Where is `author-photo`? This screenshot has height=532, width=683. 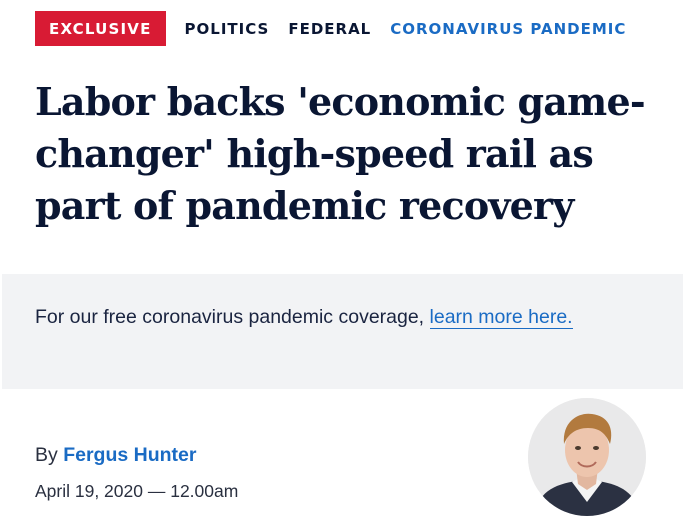 author-photo is located at coordinates (587, 457).